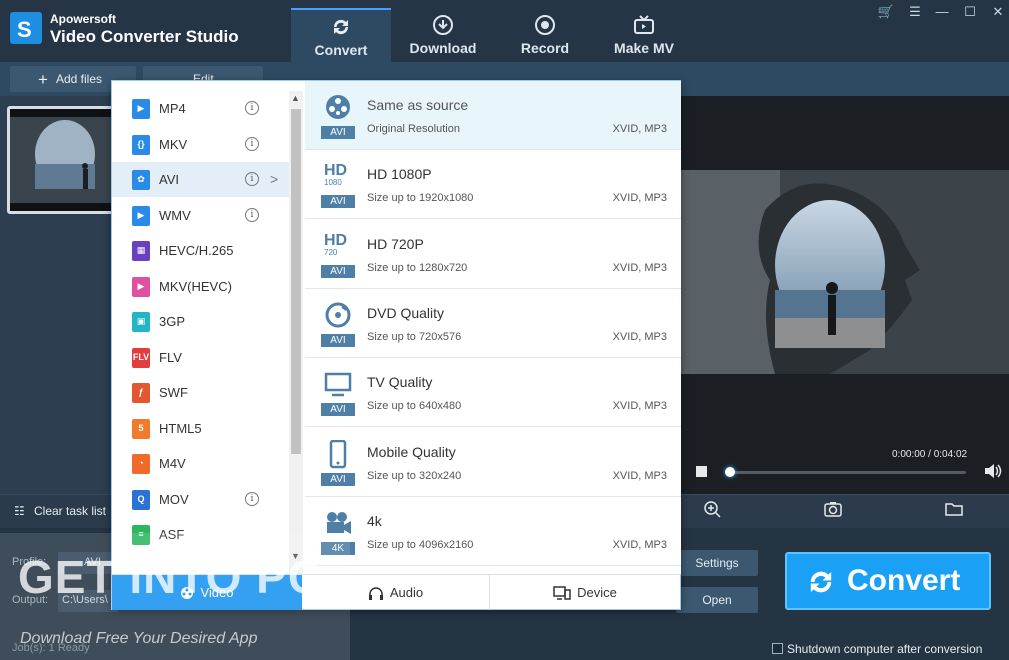 This screenshot has width=1009, height=660. What do you see at coordinates (295, 98) in the screenshot?
I see `scroll-up-icon: ▲` at bounding box center [295, 98].